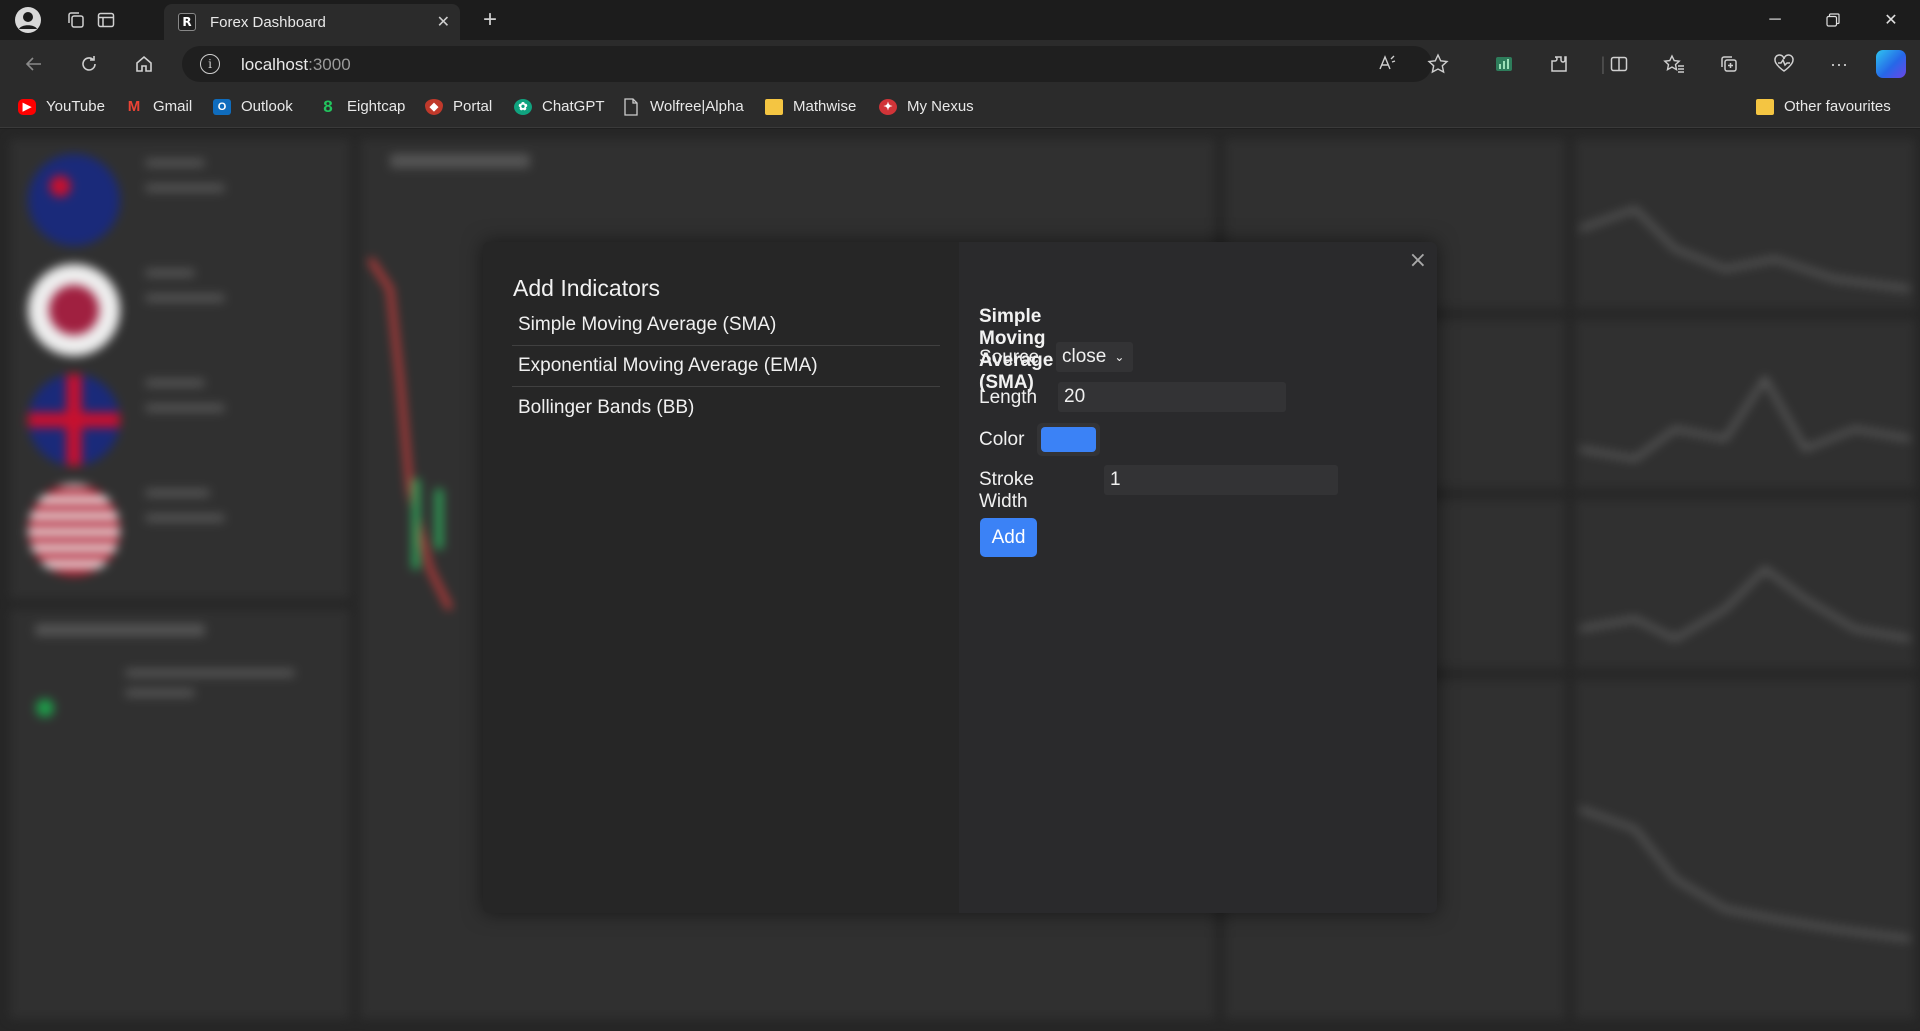  What do you see at coordinates (1674, 64) in the screenshot?
I see `favorites-icon` at bounding box center [1674, 64].